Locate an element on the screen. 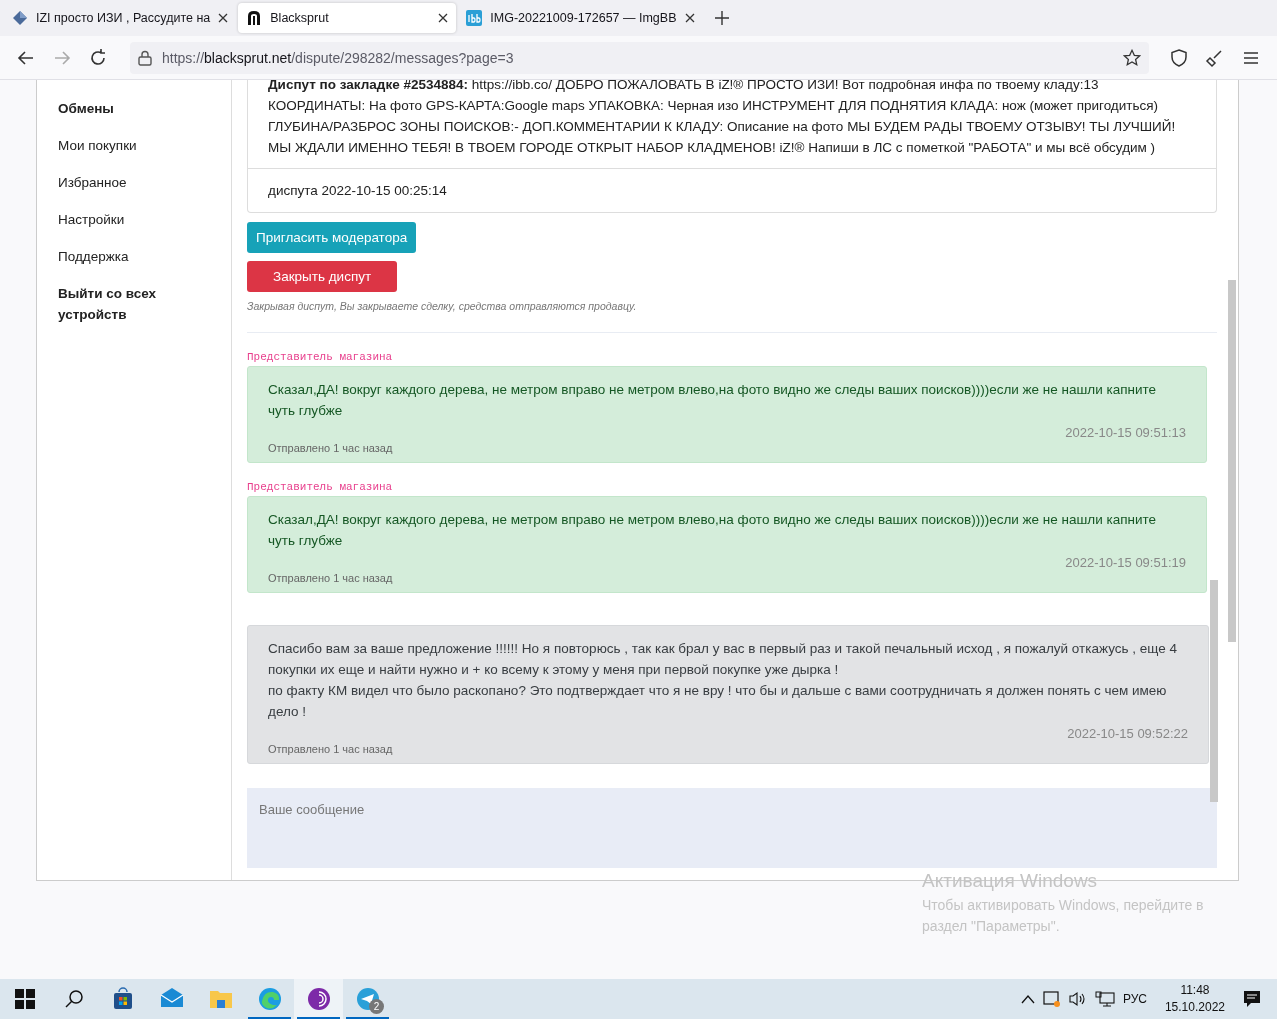  chevron-up-icon is located at coordinates (1027, 999).